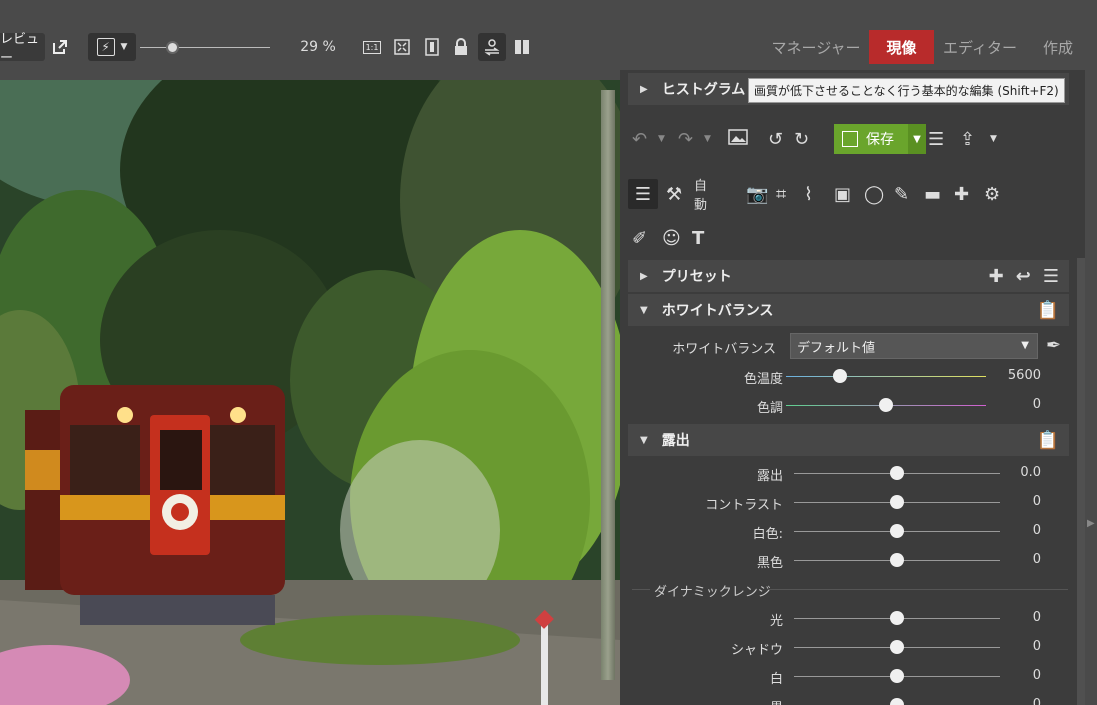 Image resolution: width=1097 pixels, height=705 pixels. I want to click on zoom-value: 29 %, so click(318, 47).